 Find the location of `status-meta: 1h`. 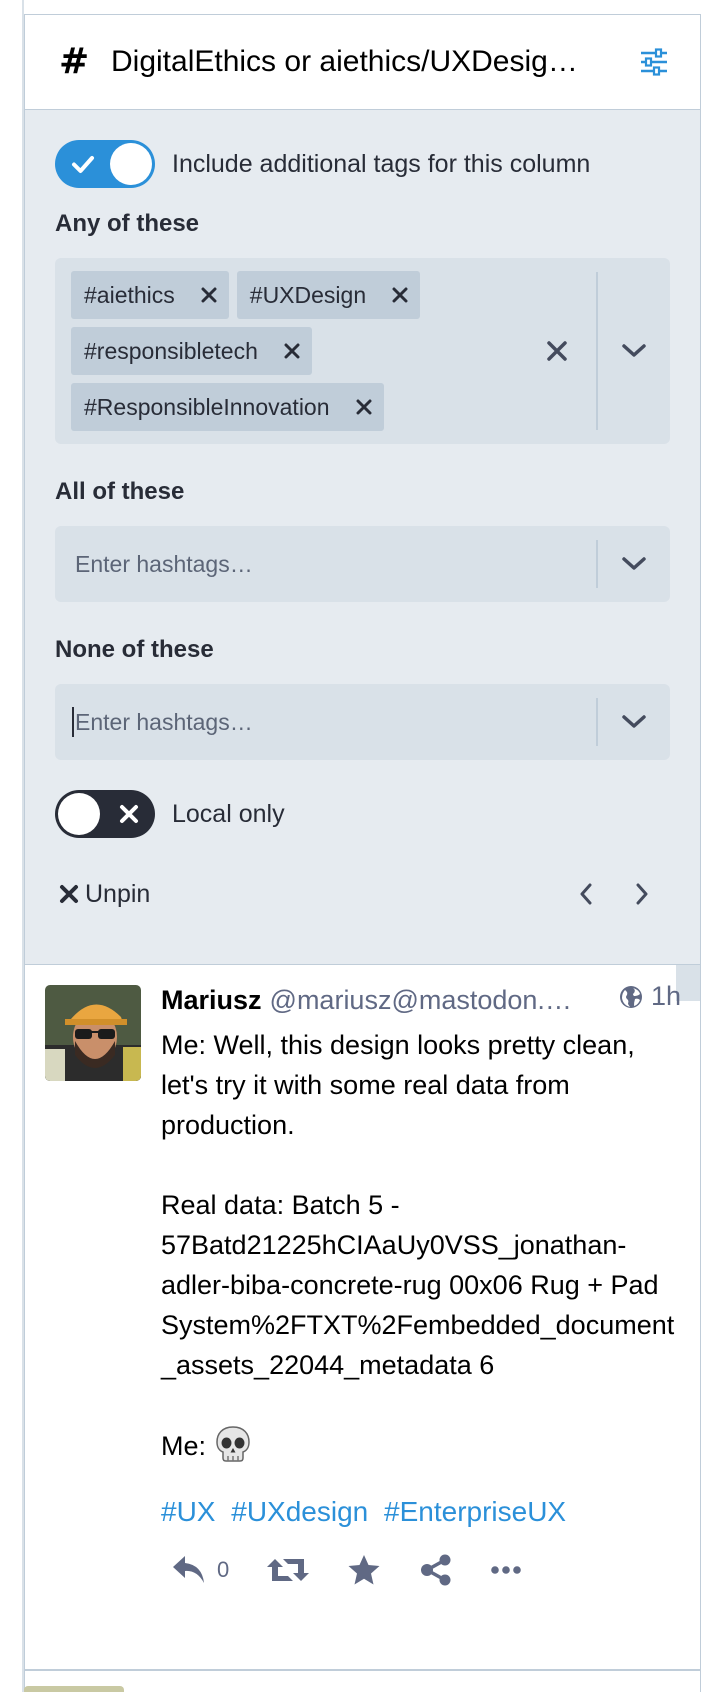

status-meta: 1h is located at coordinates (650, 996).